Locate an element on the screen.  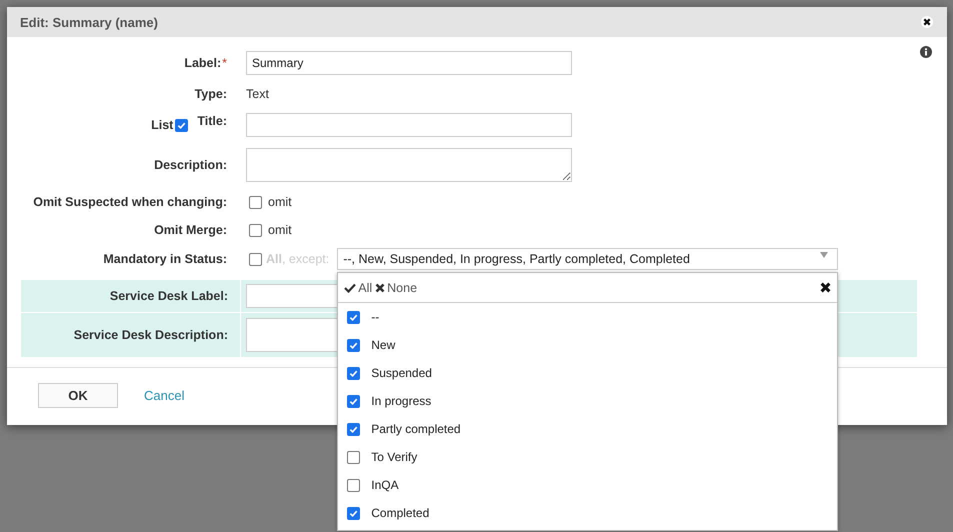
status-option: Completed is located at coordinates (400, 513).